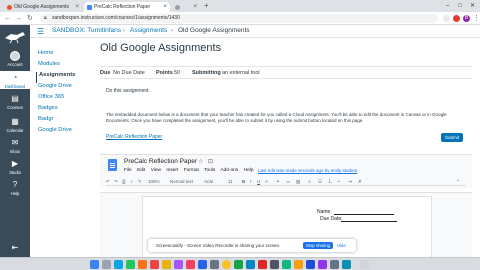 The height and width of the screenshot is (270, 480). I want to click on nav-account: Account, so click(15, 59).